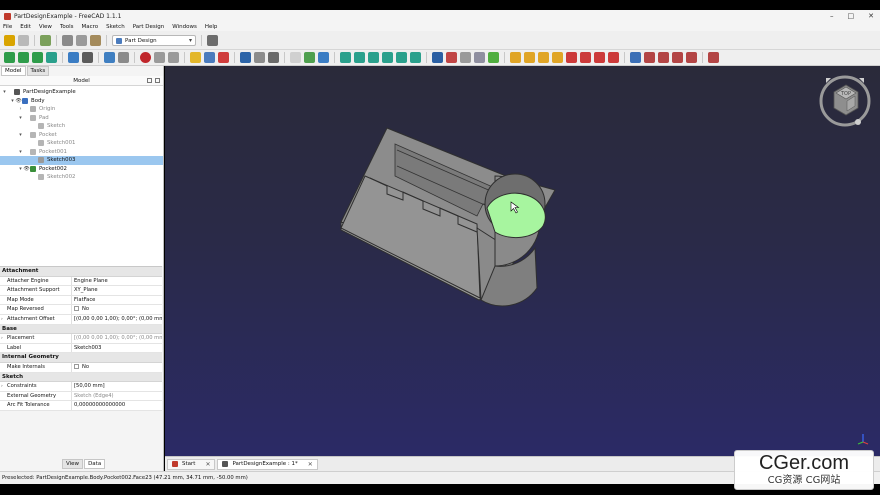 This screenshot has height=495, width=880. What do you see at coordinates (212, 40) in the screenshot?
I see `whats-this-icon` at bounding box center [212, 40].